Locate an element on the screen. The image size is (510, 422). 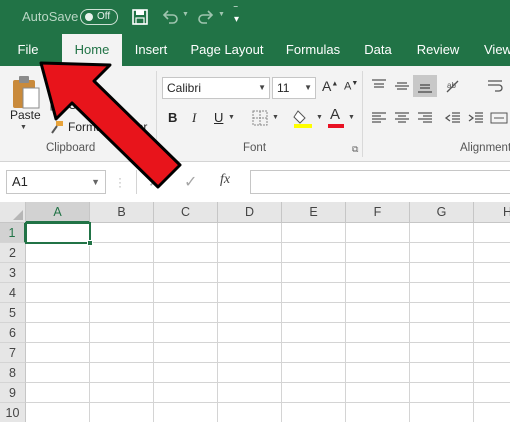
title-bar: AutoSave Off ▼ ▼ ‾ ▾ is located at coordinates (255, 17).